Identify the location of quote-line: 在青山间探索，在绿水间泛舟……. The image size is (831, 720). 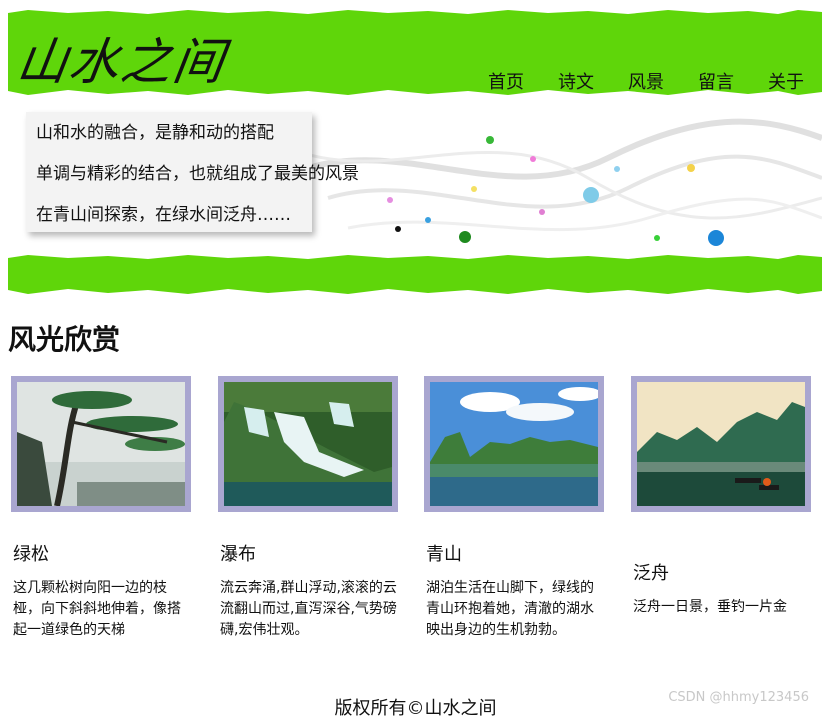
(163, 215).